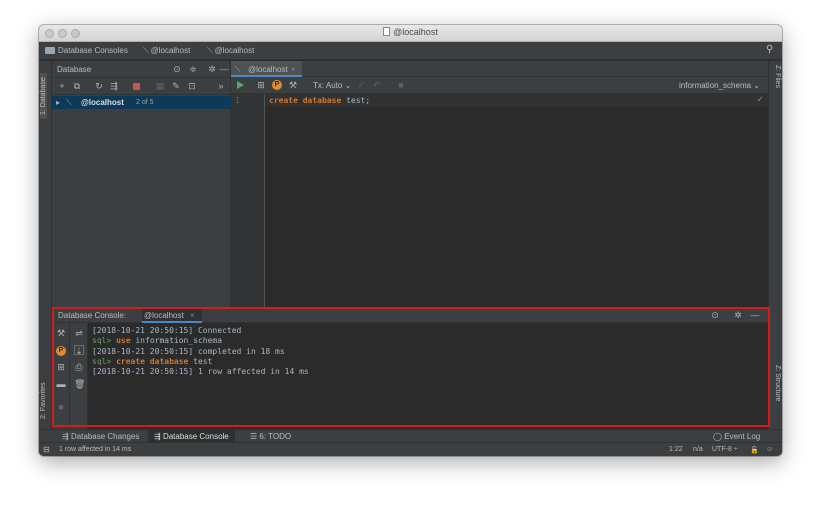 Image resolution: width=820 pixels, height=506 pixels. I want to click on tree-item-name: @localhost, so click(102, 102).